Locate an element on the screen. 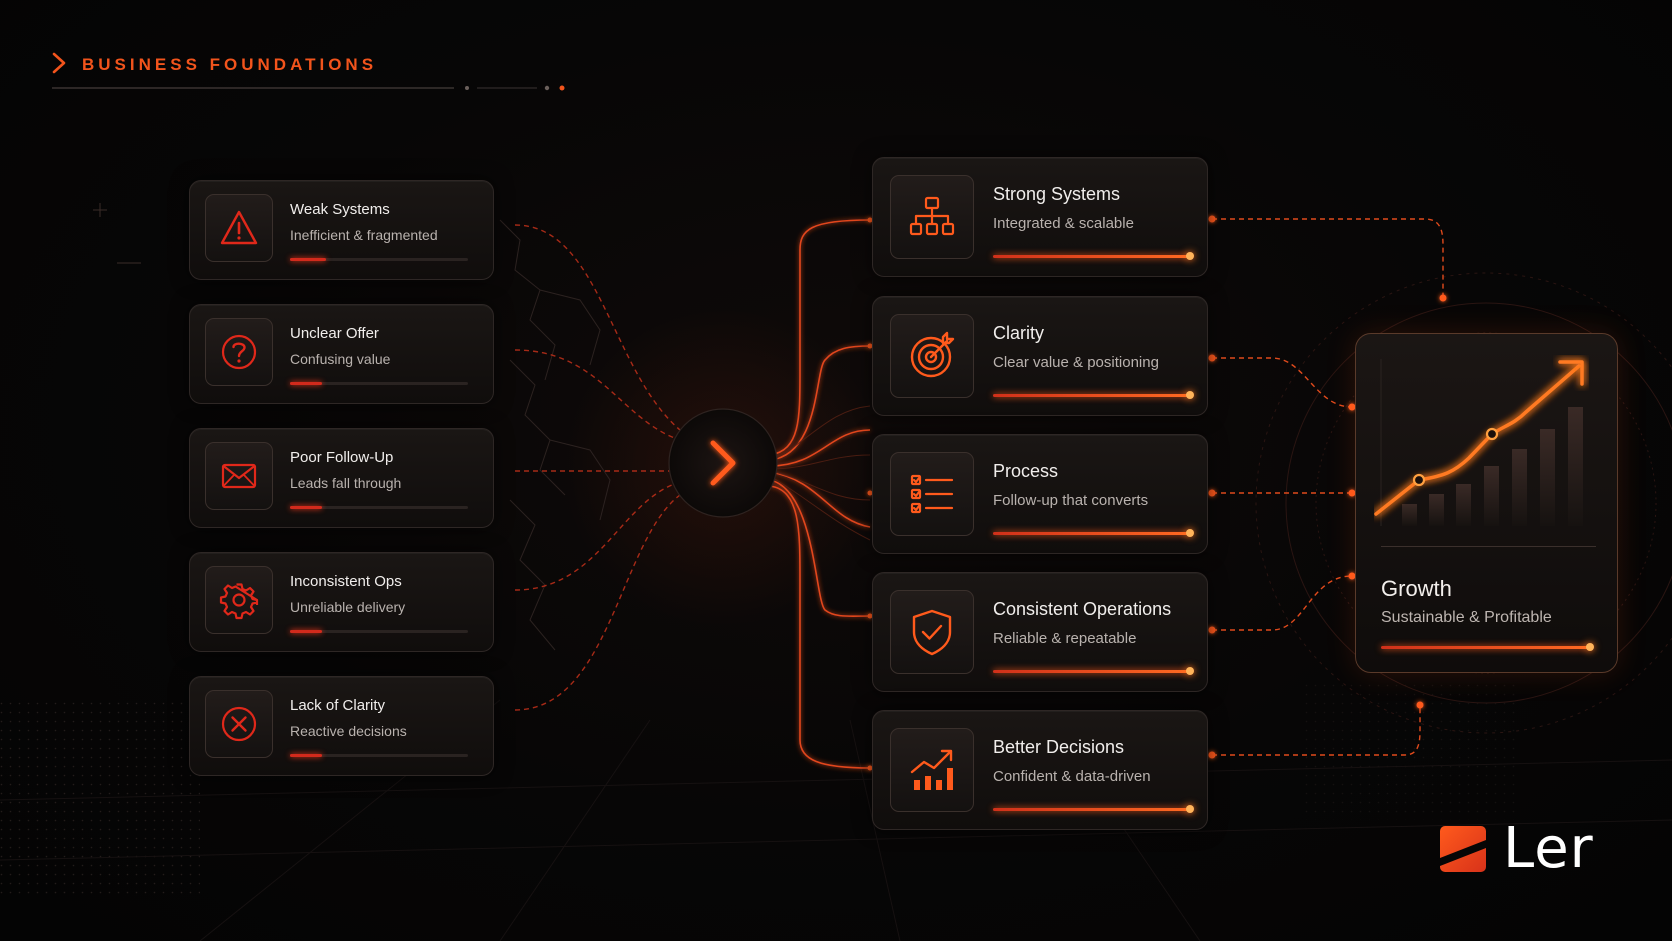 The height and width of the screenshot is (941, 1672). problem-card-weak-systems: Weak Systems Inefficient & fragmented is located at coordinates (341, 230).